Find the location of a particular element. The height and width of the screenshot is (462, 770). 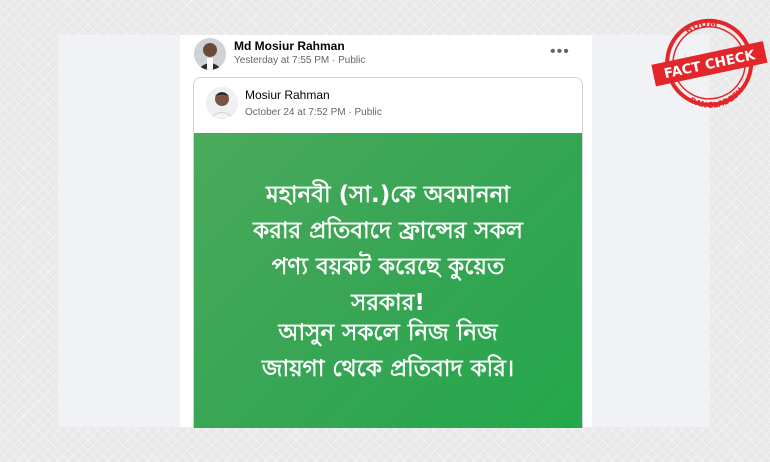

shared-post-timestamp: October 24 at 7:52 PM · Public is located at coordinates (313, 112).